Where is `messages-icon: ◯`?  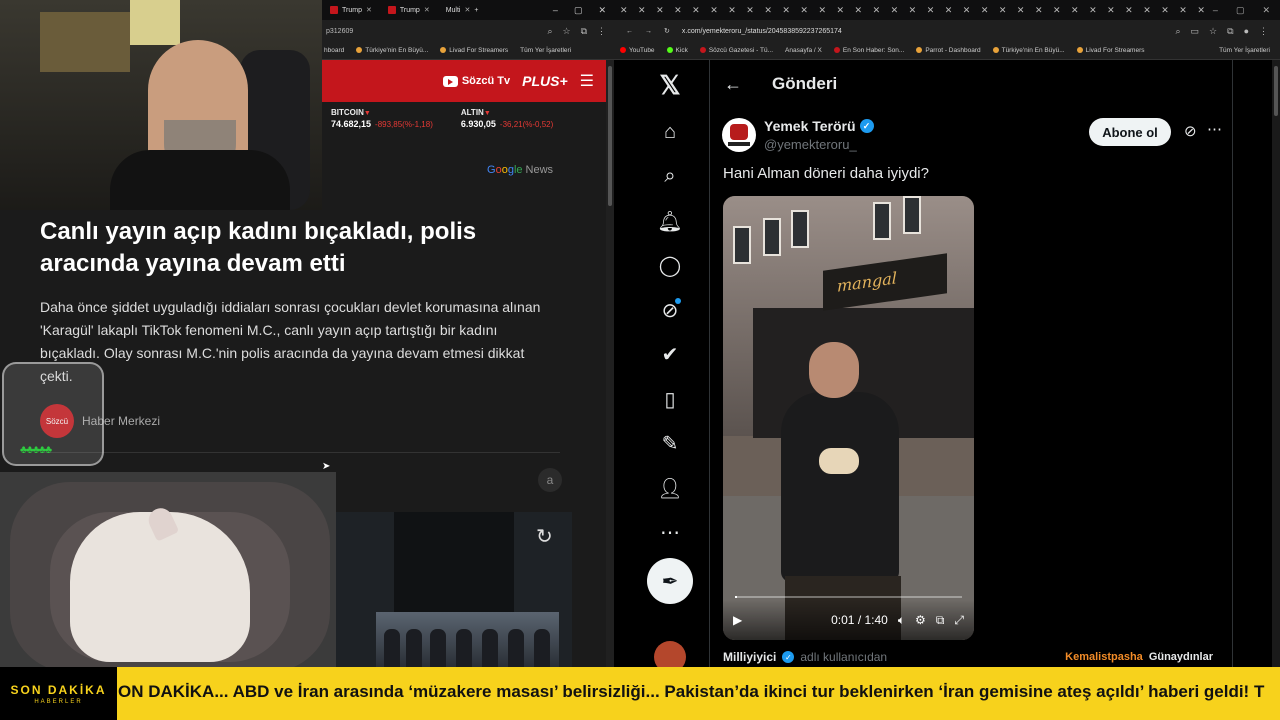
messages-icon: ◯ is located at coordinates (670, 266).